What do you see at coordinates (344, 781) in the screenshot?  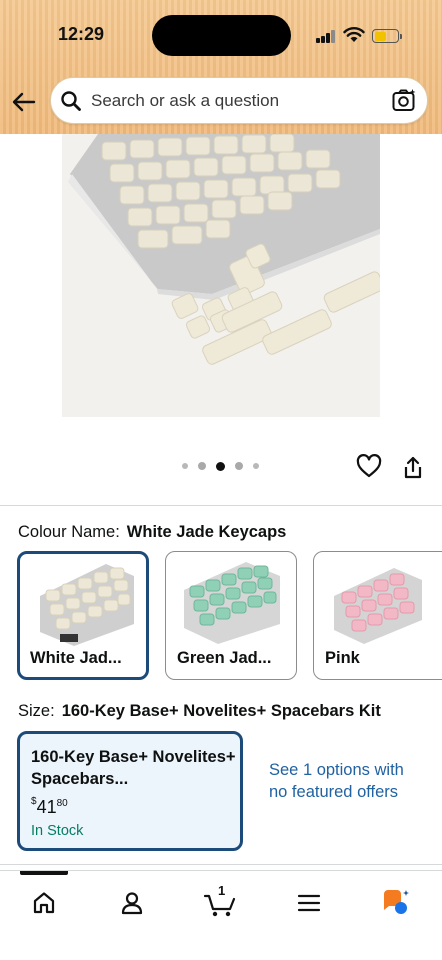 I see `see-options-link: See 1 options with no featured offers` at bounding box center [344, 781].